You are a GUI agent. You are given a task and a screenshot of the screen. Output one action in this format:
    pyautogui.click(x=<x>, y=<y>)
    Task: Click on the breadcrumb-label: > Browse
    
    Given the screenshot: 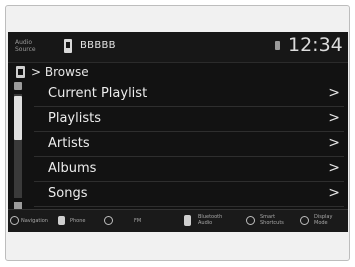 What is the action you would take?
    pyautogui.click(x=60, y=72)
    